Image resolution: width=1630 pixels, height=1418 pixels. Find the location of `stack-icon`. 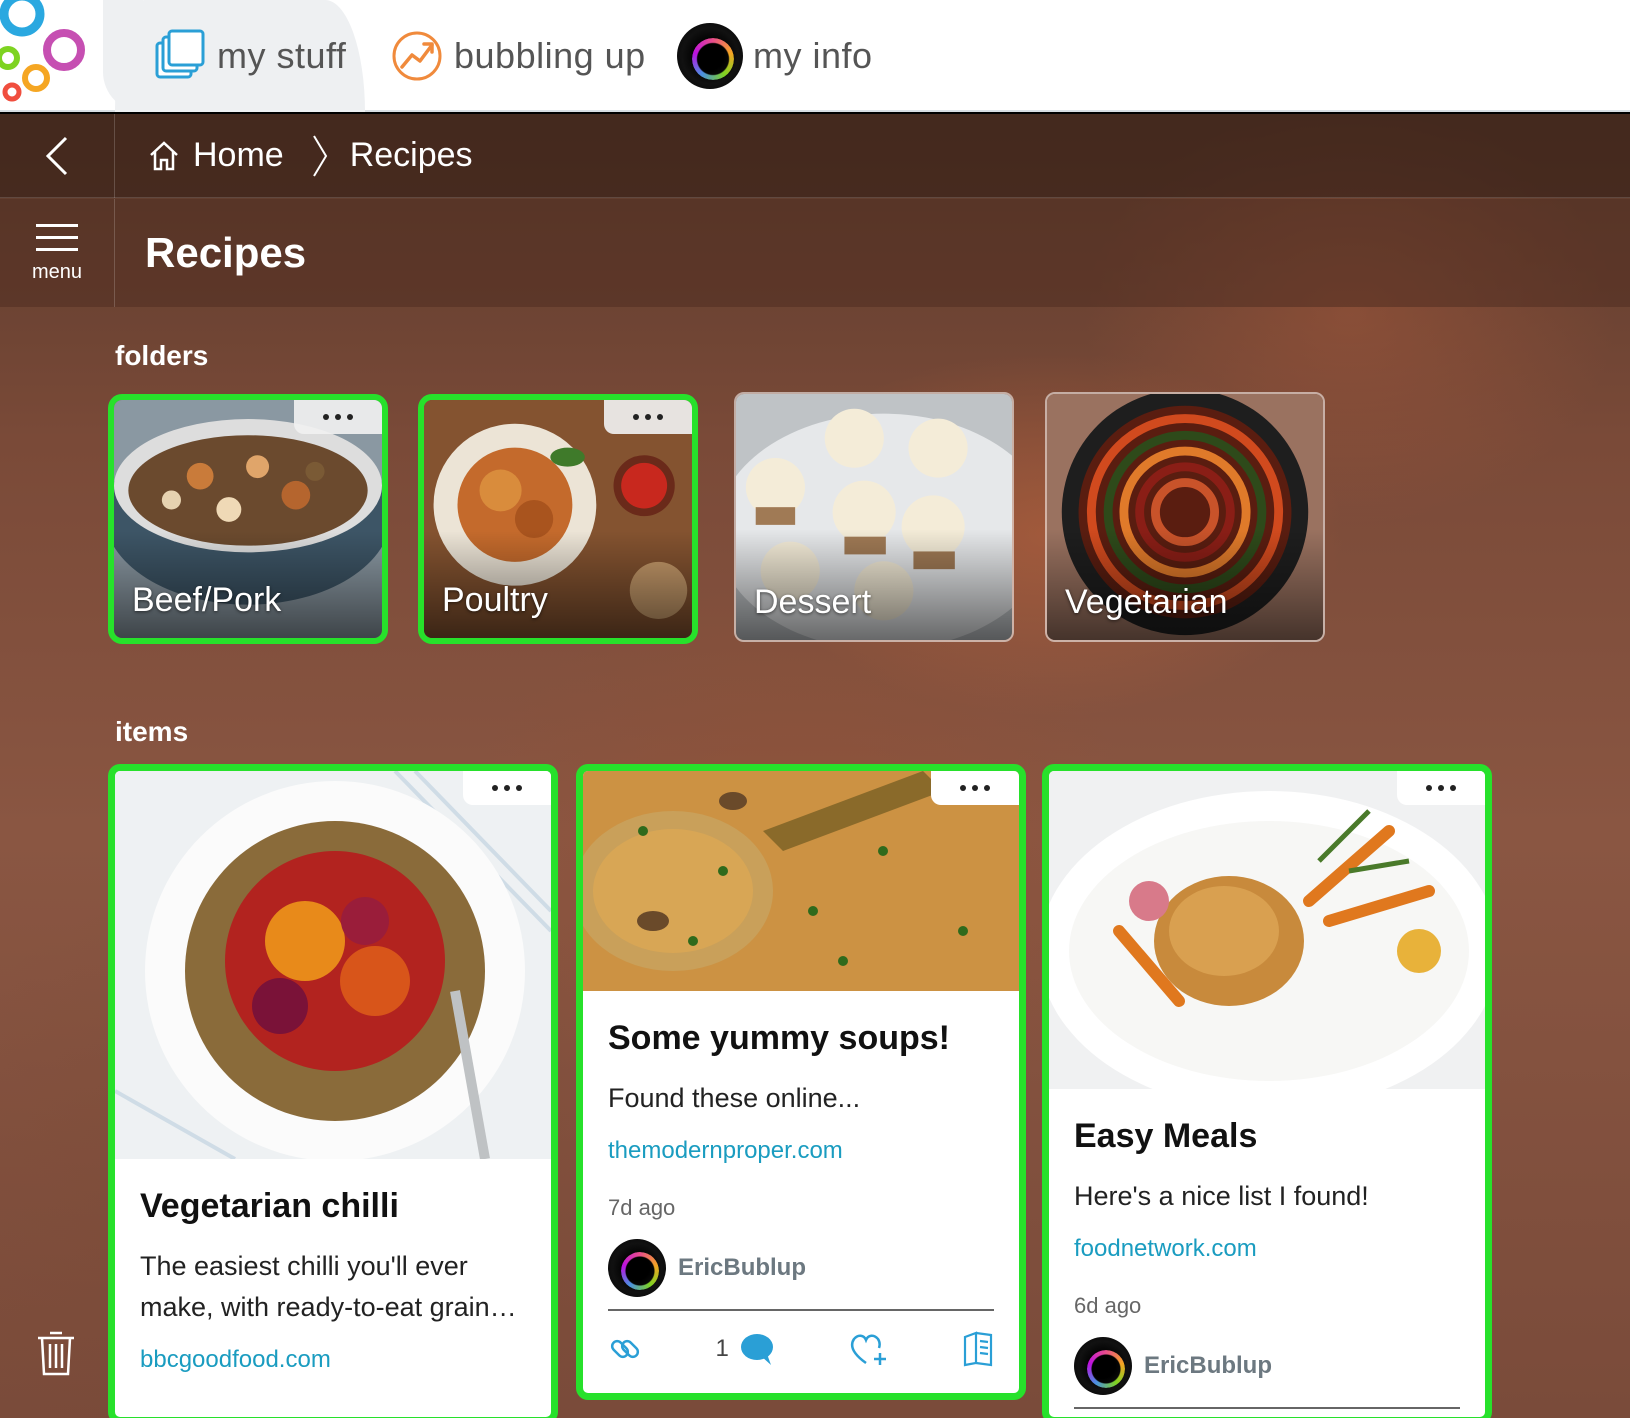

stack-icon is located at coordinates (180, 54).